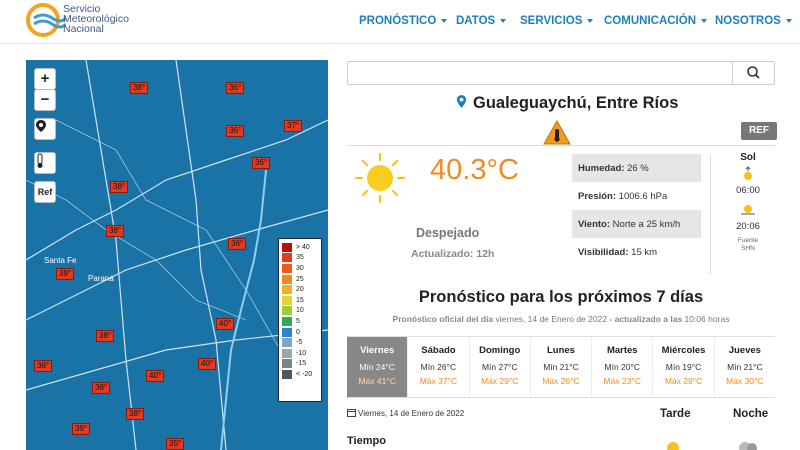  I want to click on day-name: Miércoles, so click(683, 350).